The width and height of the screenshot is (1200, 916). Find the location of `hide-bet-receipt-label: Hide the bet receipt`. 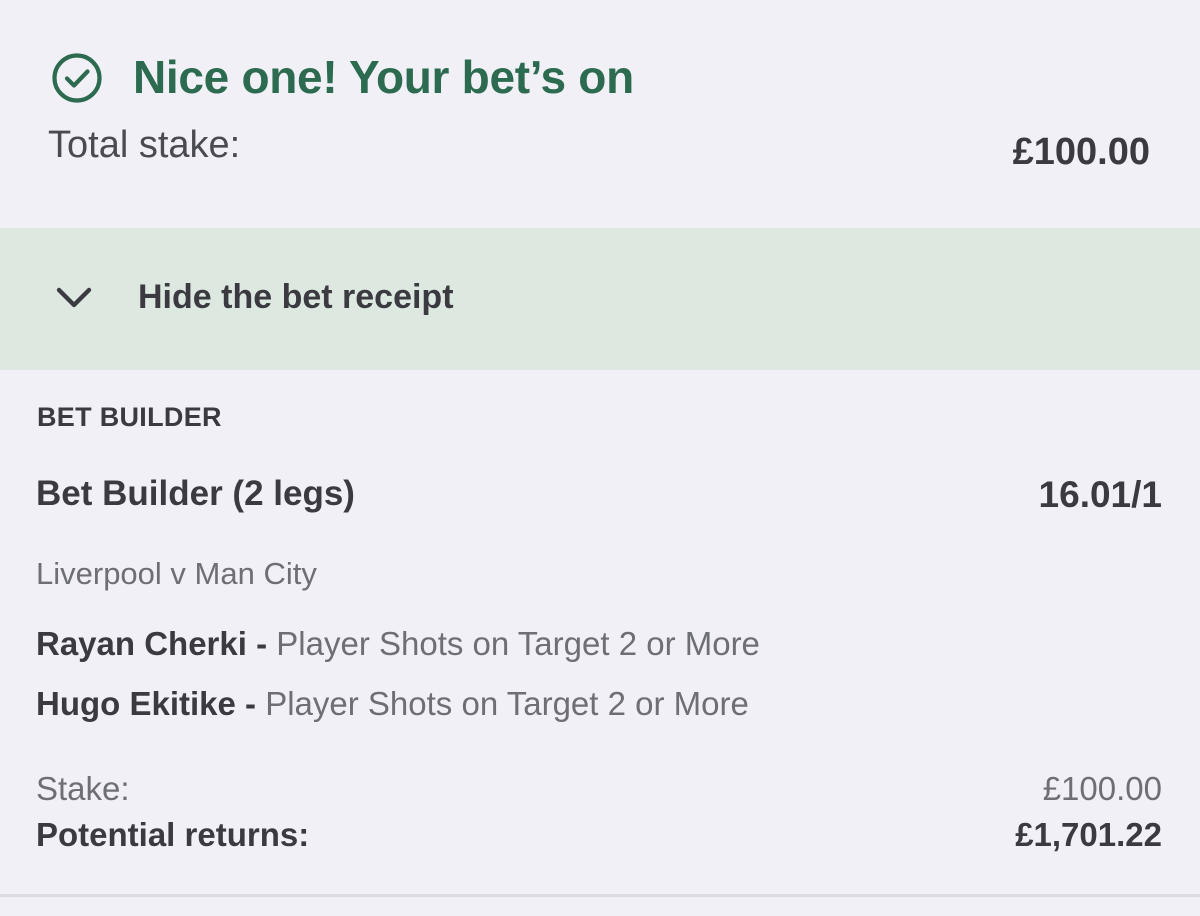

hide-bet-receipt-label: Hide the bet receipt is located at coordinates (296, 297).